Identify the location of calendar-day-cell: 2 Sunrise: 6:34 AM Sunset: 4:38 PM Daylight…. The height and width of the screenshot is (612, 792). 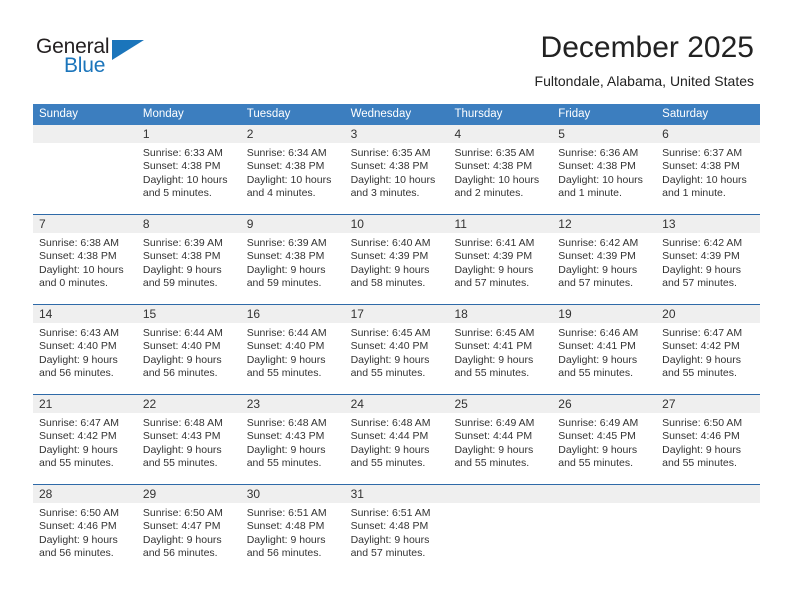
(292, 169).